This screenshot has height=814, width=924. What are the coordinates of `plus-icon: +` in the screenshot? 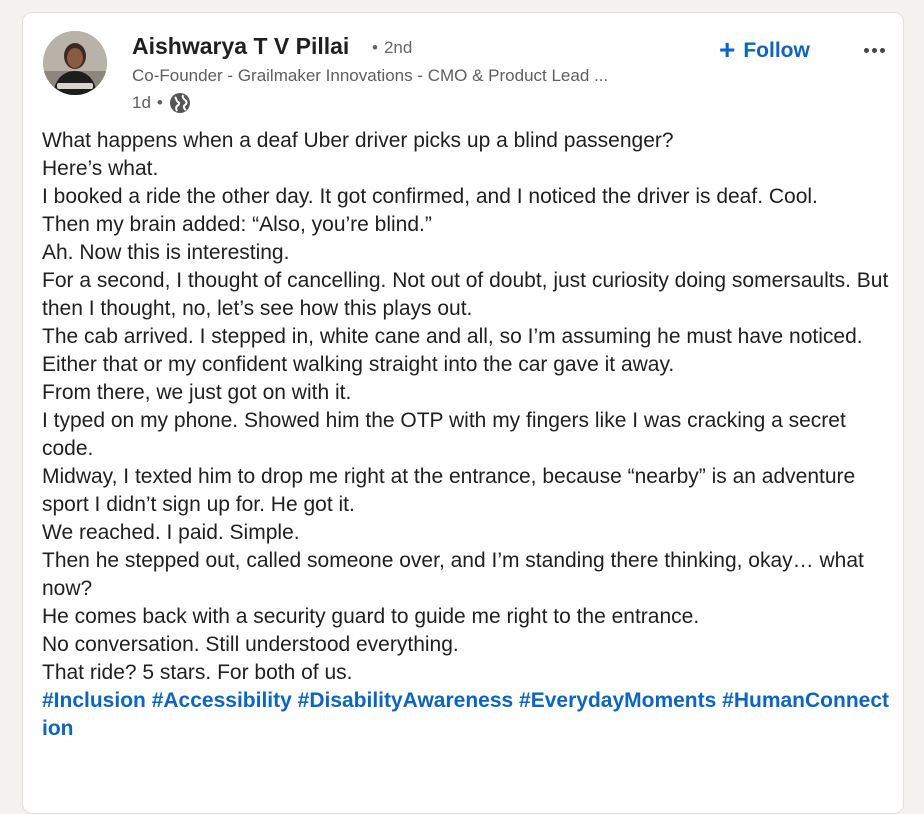 It's located at (727, 49).